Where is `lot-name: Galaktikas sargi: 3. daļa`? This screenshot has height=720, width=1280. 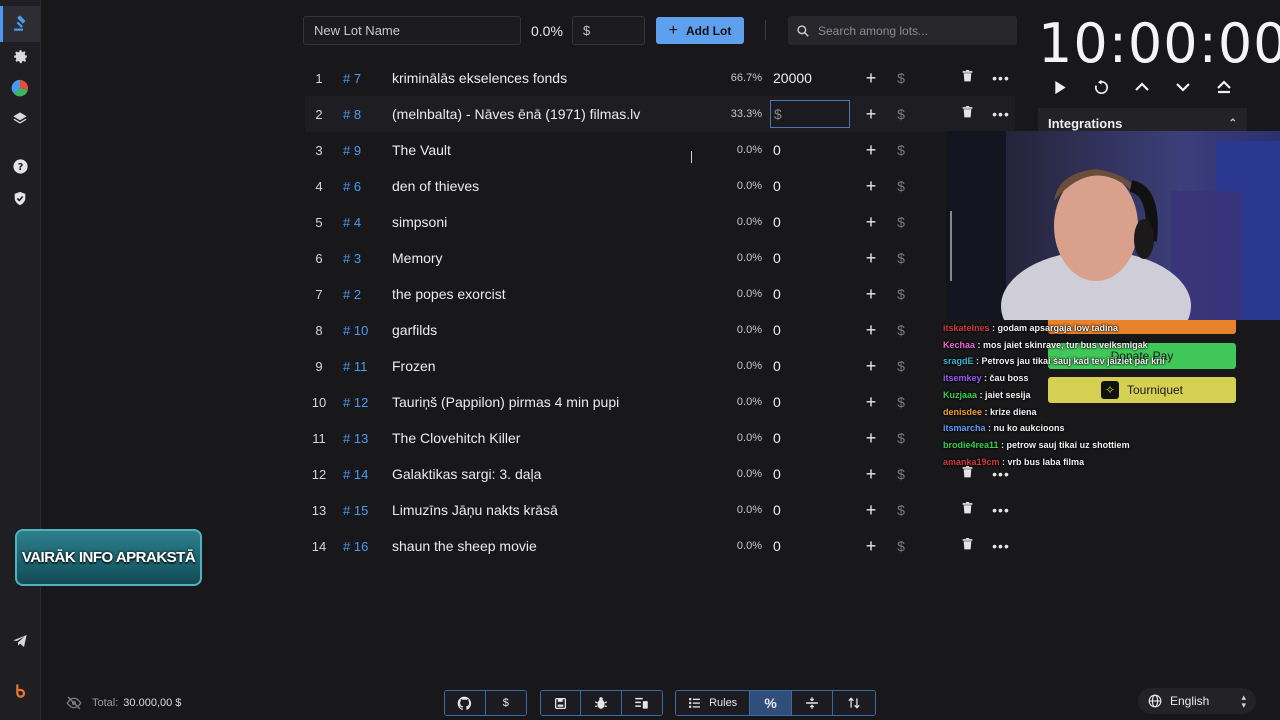 lot-name: Galaktikas sargi: 3. daļa is located at coordinates (557, 474).